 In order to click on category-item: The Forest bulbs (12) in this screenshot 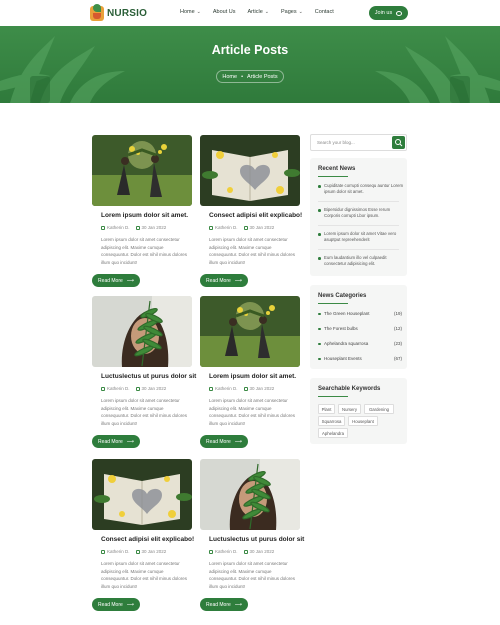, I will do `click(360, 328)`.